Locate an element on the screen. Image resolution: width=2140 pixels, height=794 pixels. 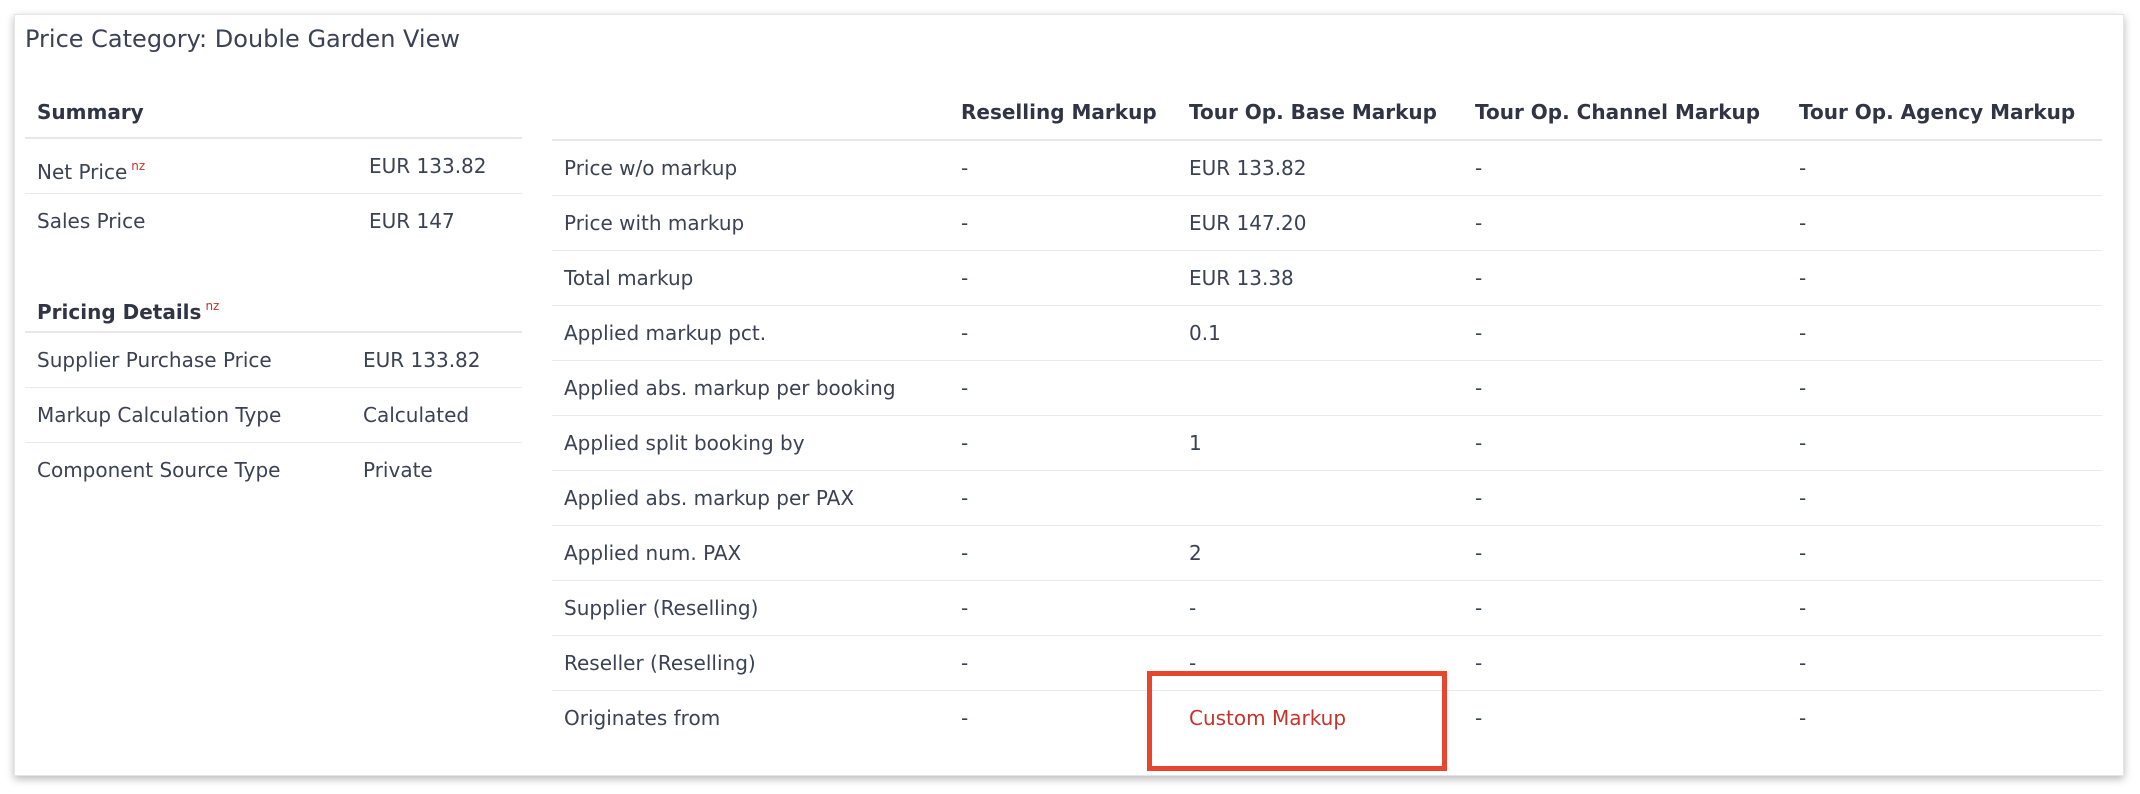
summary-label: Sales Price is located at coordinates (91, 221).